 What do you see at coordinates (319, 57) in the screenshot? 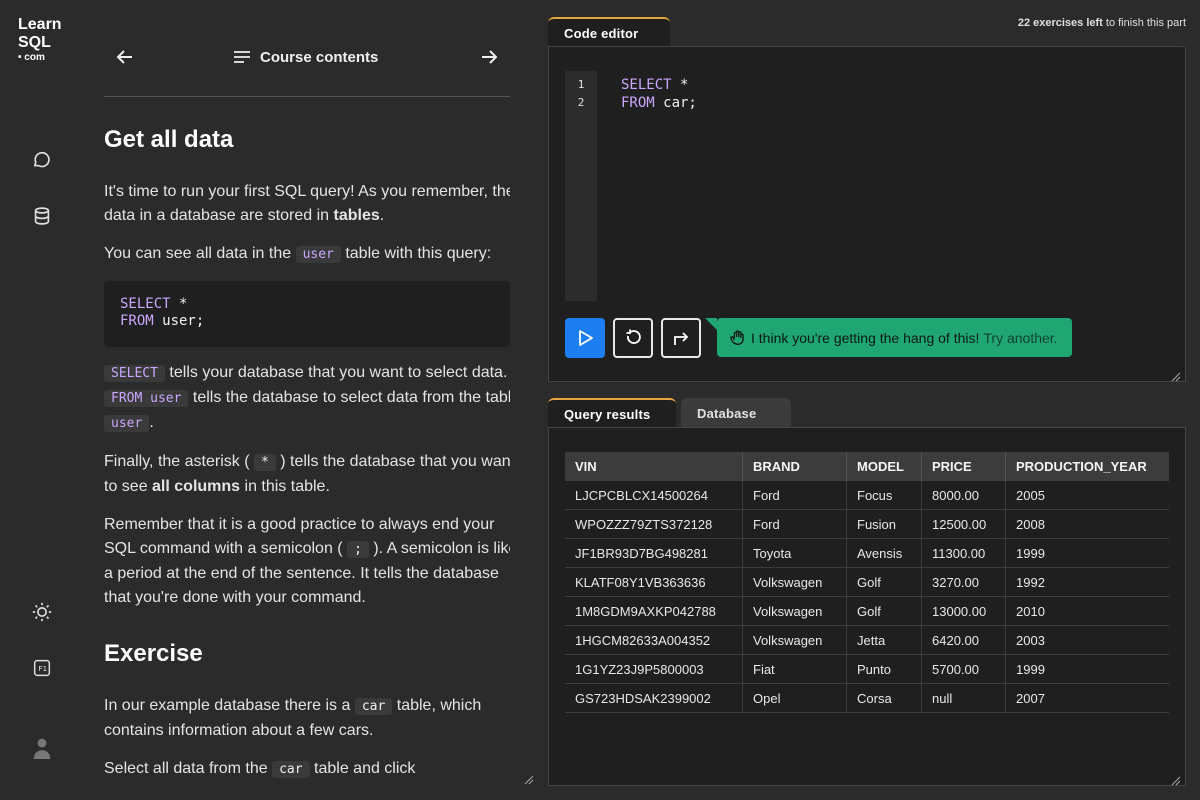
I see `course-contents-label: Course contents` at bounding box center [319, 57].